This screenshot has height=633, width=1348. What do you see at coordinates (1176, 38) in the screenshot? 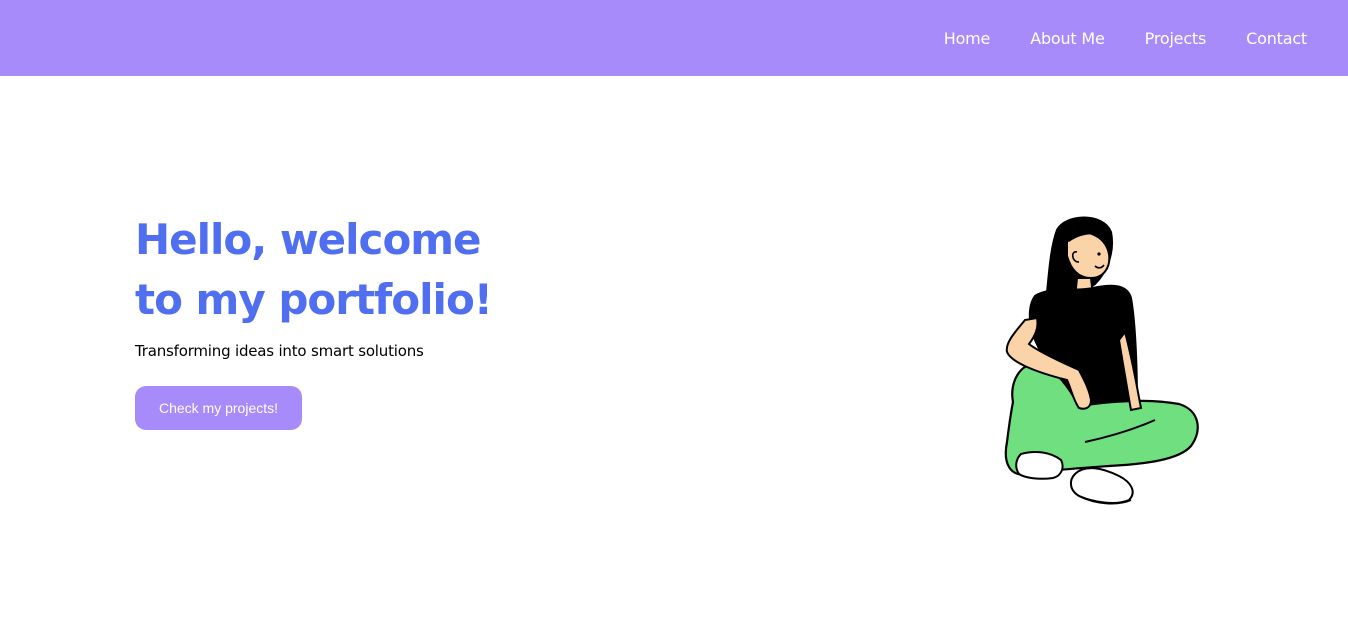
I see `nav-link-projects: Projects` at bounding box center [1176, 38].